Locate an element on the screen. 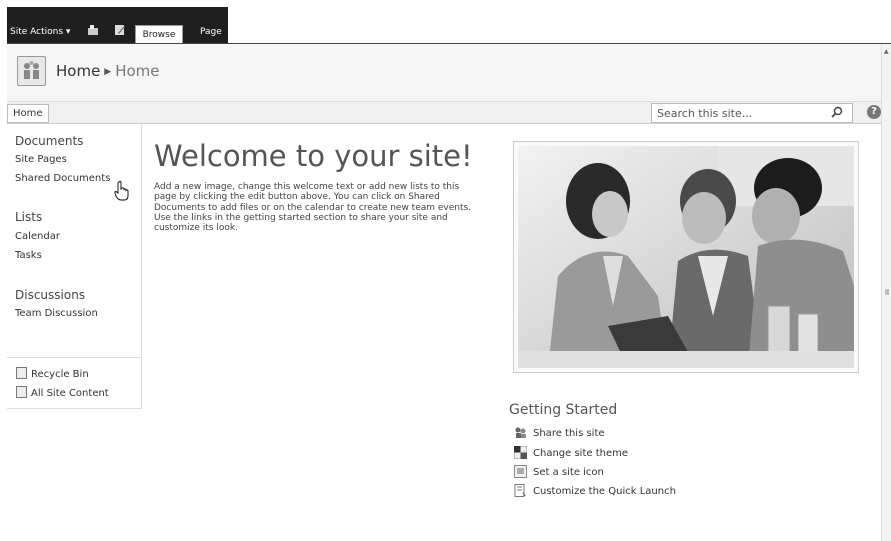 This screenshot has width=891, height=541. gs-set-icon: Set a site icon is located at coordinates (559, 471).